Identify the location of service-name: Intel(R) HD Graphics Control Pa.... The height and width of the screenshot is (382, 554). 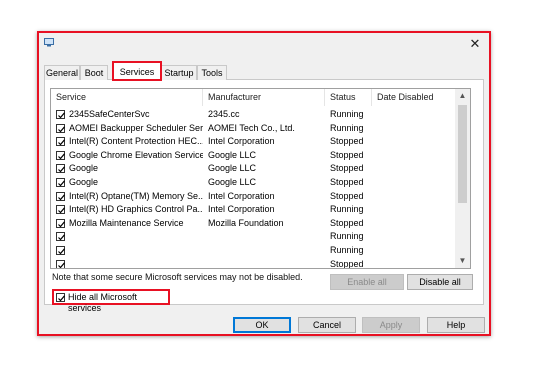
(136, 209).